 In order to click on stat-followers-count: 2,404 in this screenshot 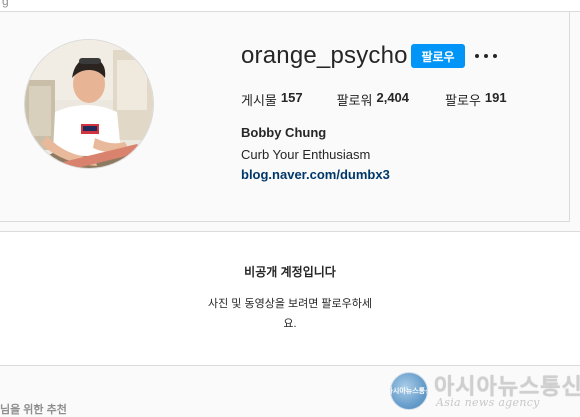, I will do `click(393, 97)`.